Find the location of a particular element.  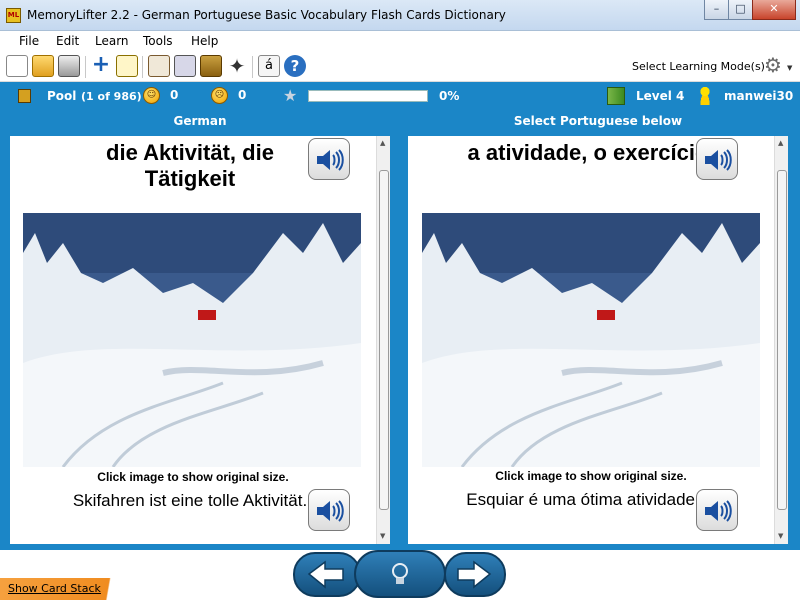

left-arrow-icon is located at coordinates (325, 574).